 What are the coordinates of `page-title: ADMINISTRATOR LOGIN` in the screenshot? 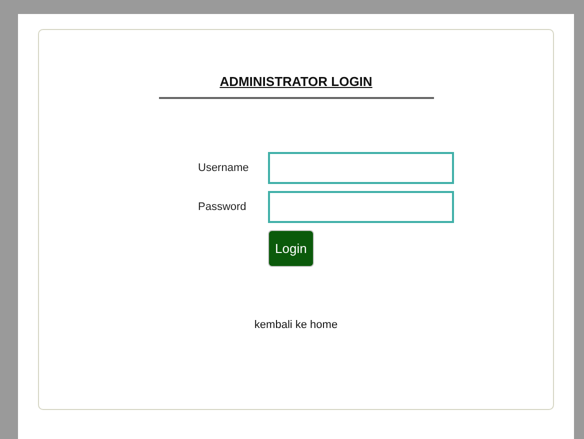 It's located at (296, 81).